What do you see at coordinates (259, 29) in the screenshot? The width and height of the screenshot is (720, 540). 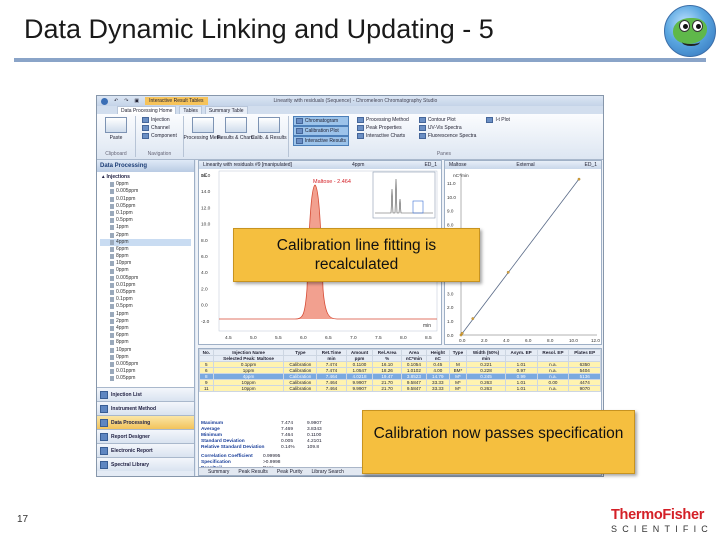 I see `slide-title: Data Dynamic Linking and Updating - 5` at bounding box center [259, 29].